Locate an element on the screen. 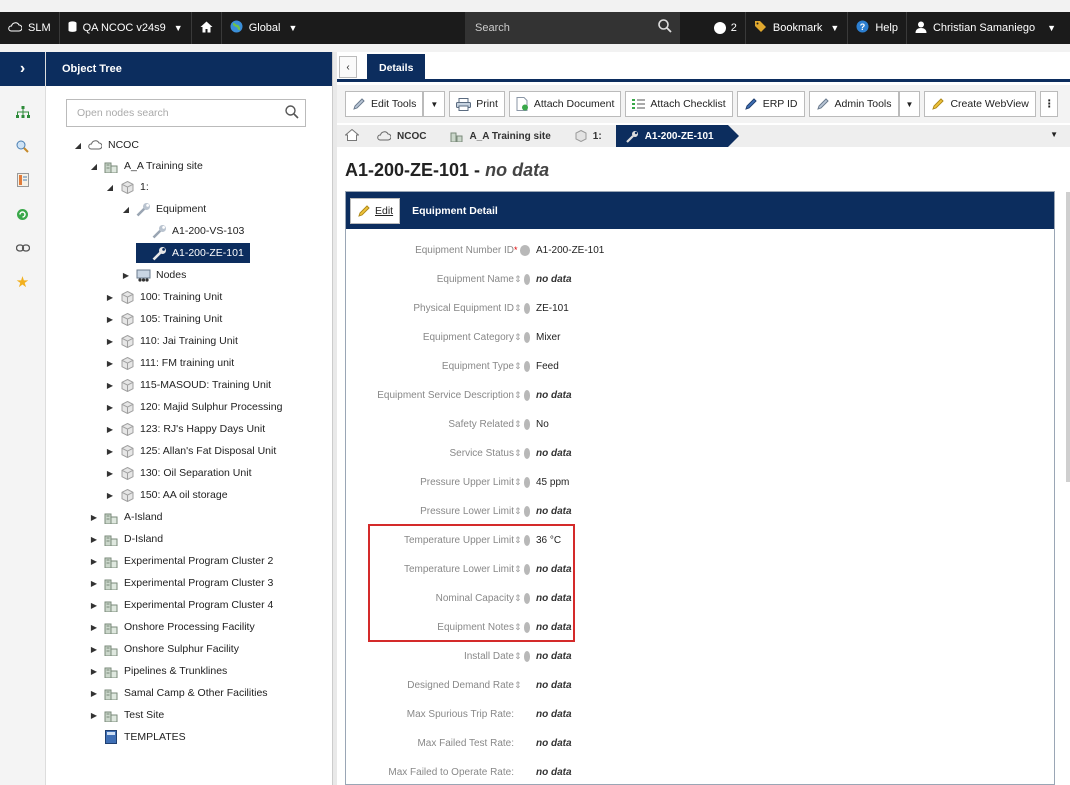  tree-node-selected: A1-200-ZE-101 is located at coordinates (193, 253).